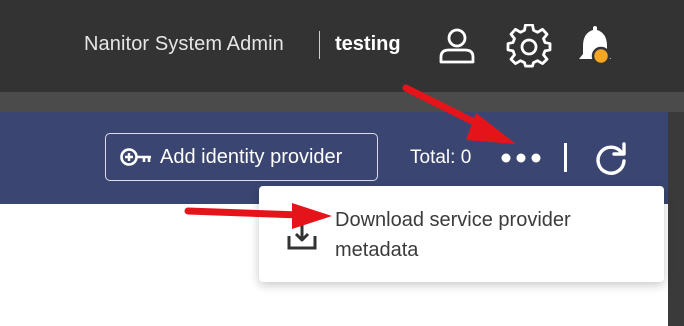 This screenshot has height=326, width=684. Describe the element at coordinates (368, 44) in the screenshot. I see `tenant-name: testing` at that location.